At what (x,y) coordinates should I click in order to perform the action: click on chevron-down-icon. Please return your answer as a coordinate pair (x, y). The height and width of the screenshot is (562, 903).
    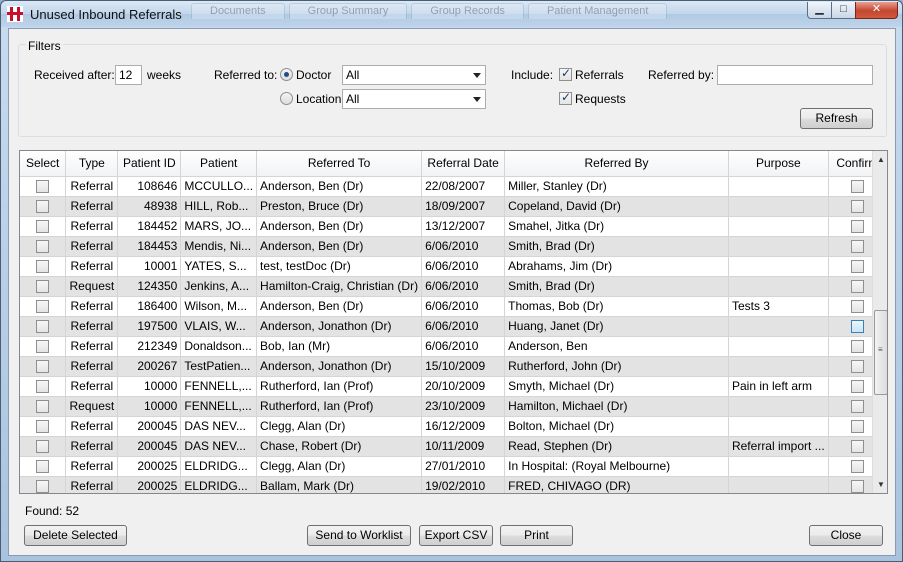
    Looking at the image, I should click on (477, 75).